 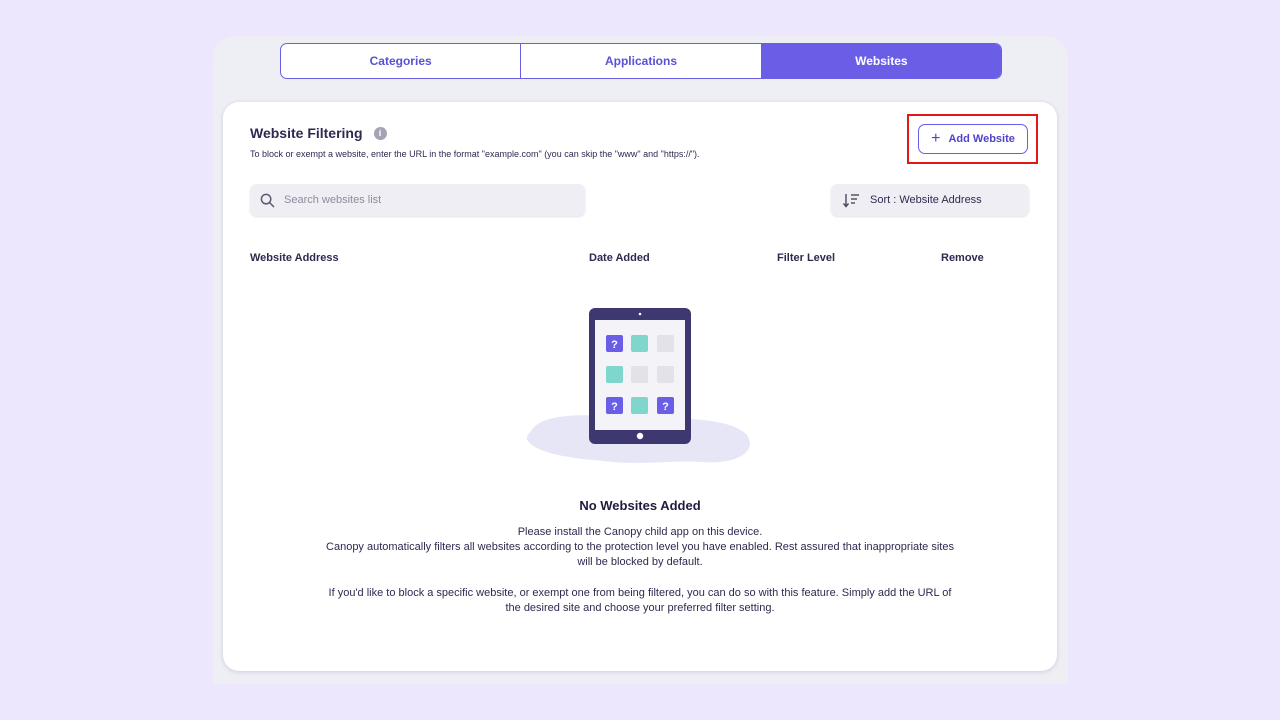 I want to click on add-website-label: Add Website, so click(x=981, y=139).